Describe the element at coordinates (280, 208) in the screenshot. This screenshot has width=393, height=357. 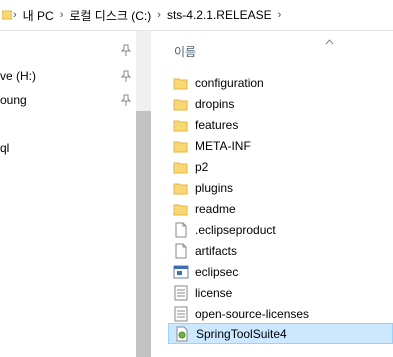
I see `file-row-readme: readme` at that location.